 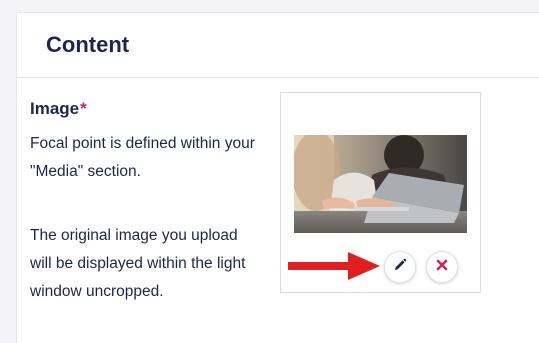 I want to click on edit-image-button, so click(x=400, y=267).